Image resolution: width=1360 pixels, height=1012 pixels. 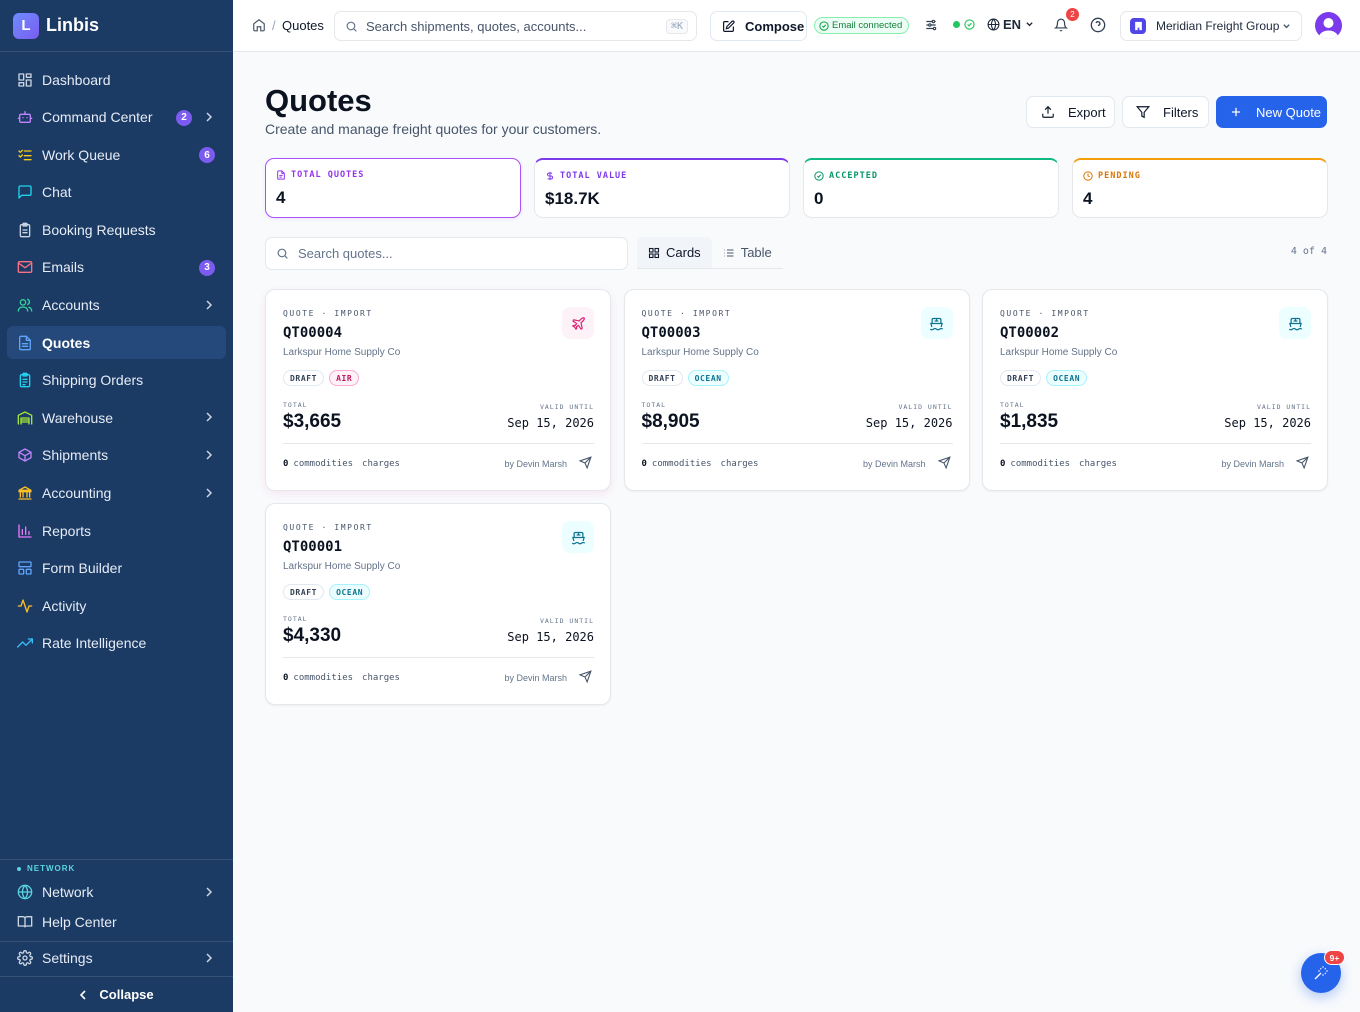 What do you see at coordinates (209, 493) in the screenshot?
I see `chevron-right-icon` at bounding box center [209, 493].